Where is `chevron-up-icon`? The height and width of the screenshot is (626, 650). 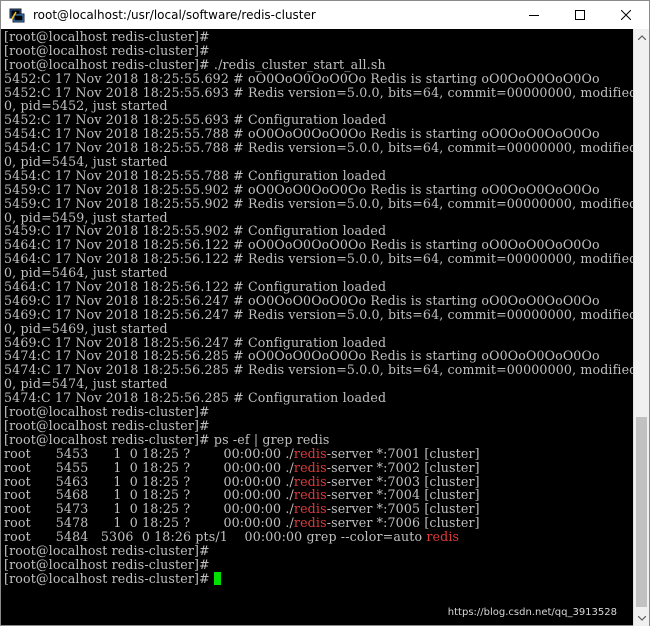 chevron-up-icon is located at coordinates (641, 37).